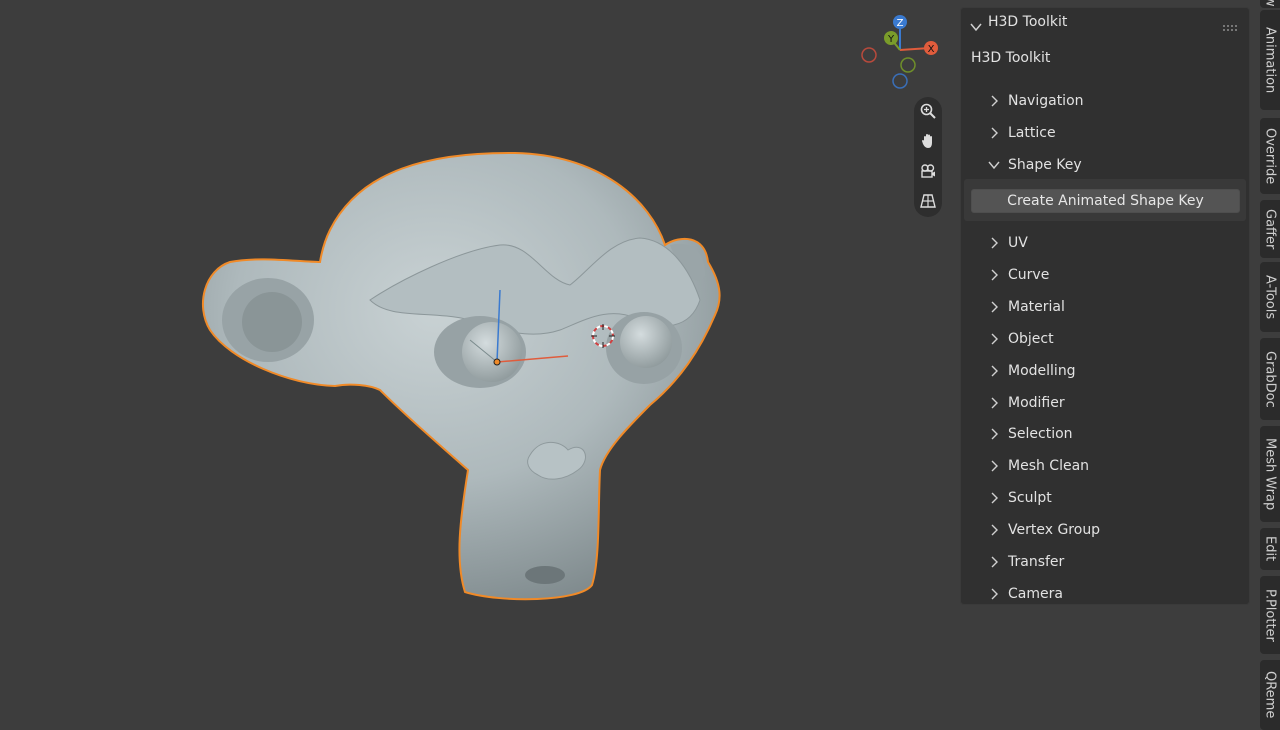 The height and width of the screenshot is (730, 1280). I want to click on section-label: Material, so click(1036, 307).